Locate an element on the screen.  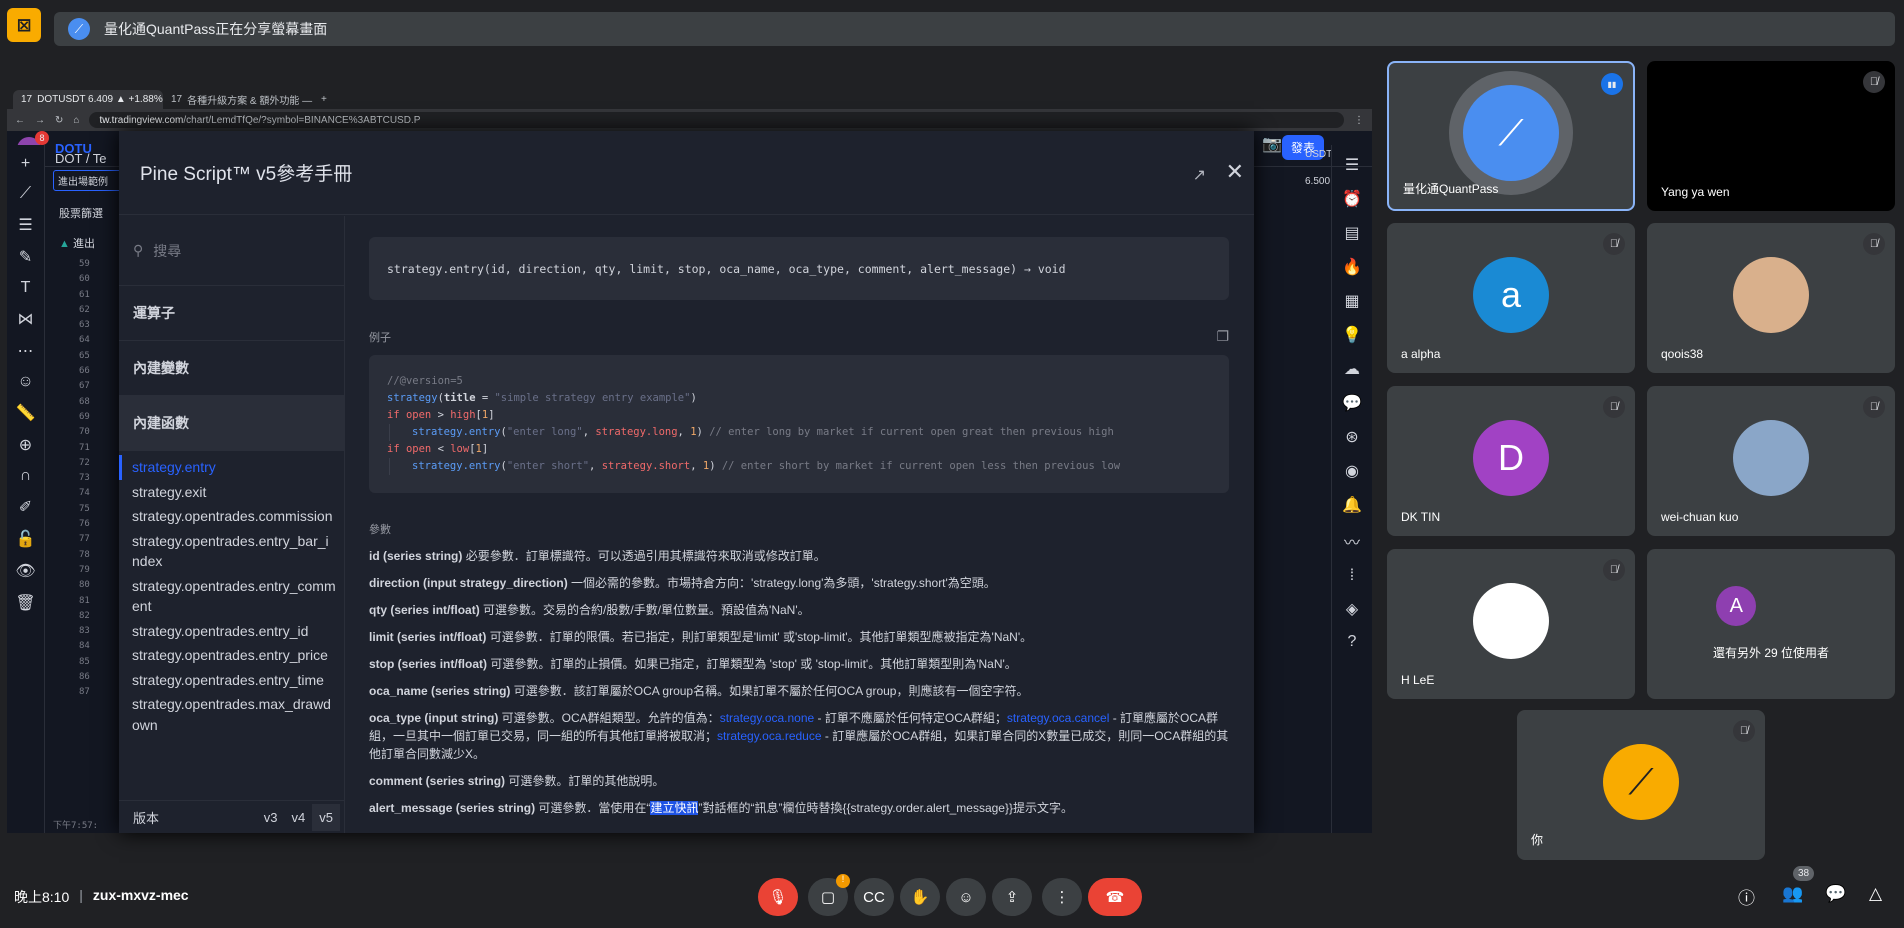
back-icon: ← is located at coordinates (20, 120).